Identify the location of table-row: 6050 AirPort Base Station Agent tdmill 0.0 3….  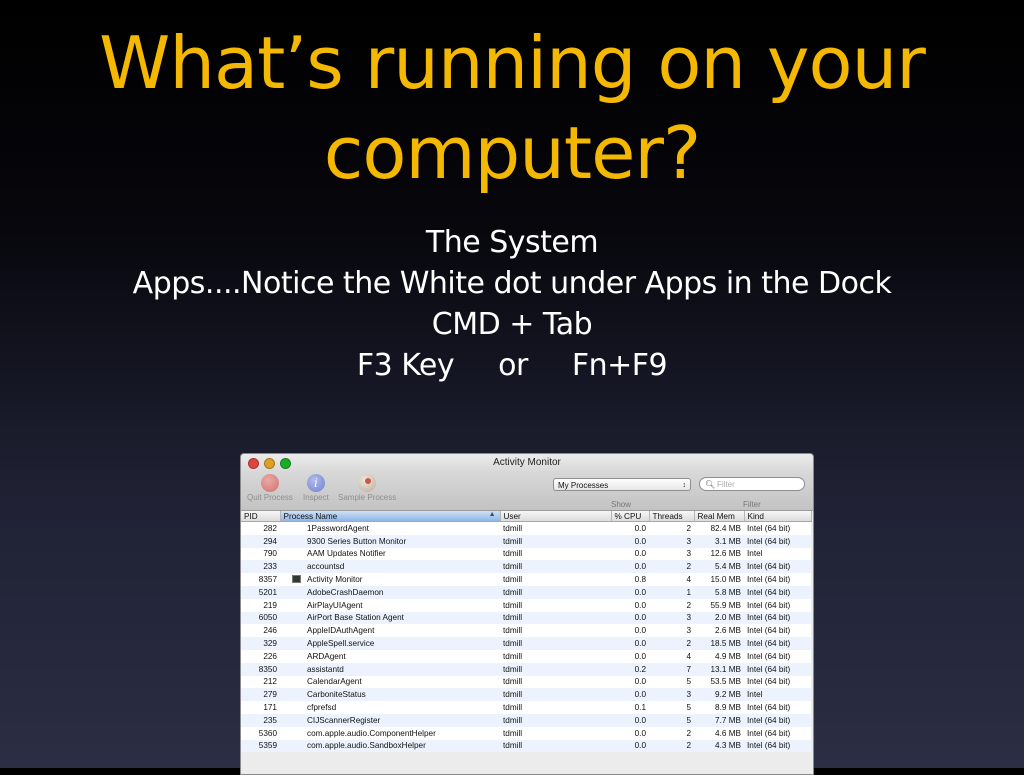
(526, 618).